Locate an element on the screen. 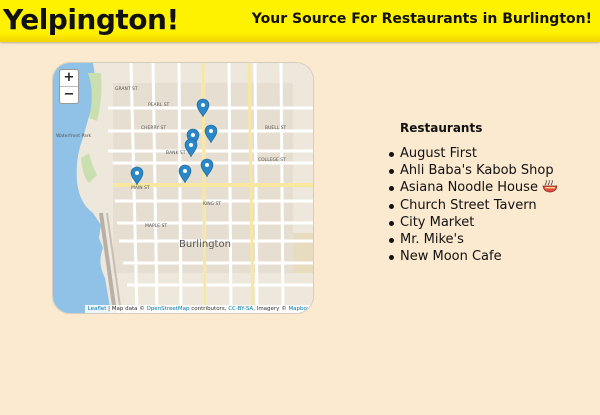  city-label: Burlington is located at coordinates (205, 244).